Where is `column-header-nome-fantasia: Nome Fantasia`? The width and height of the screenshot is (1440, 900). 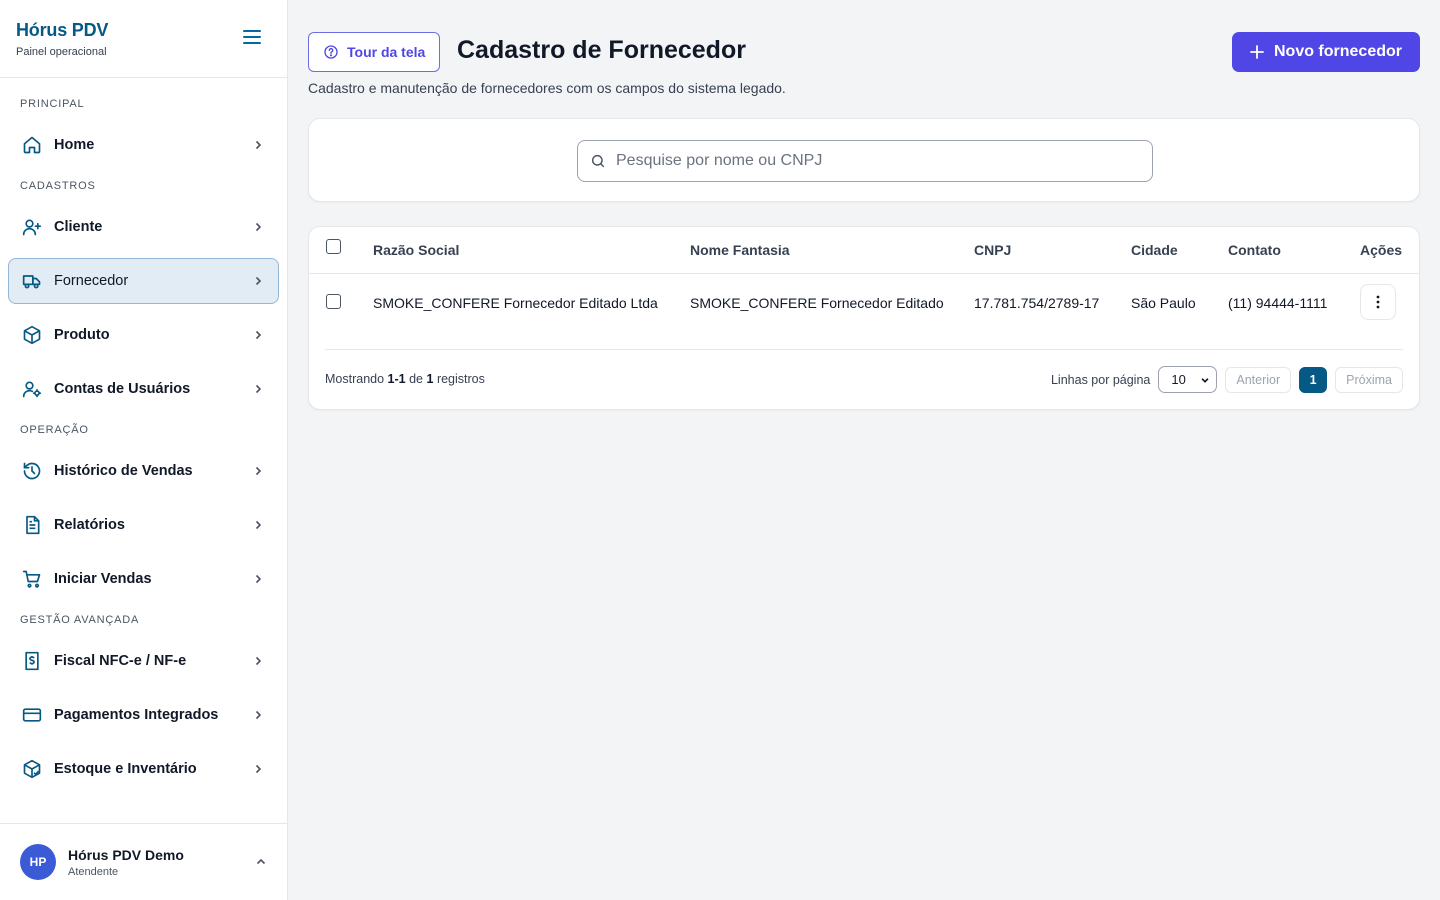 column-header-nome-fantasia: Nome Fantasia is located at coordinates (740, 250).